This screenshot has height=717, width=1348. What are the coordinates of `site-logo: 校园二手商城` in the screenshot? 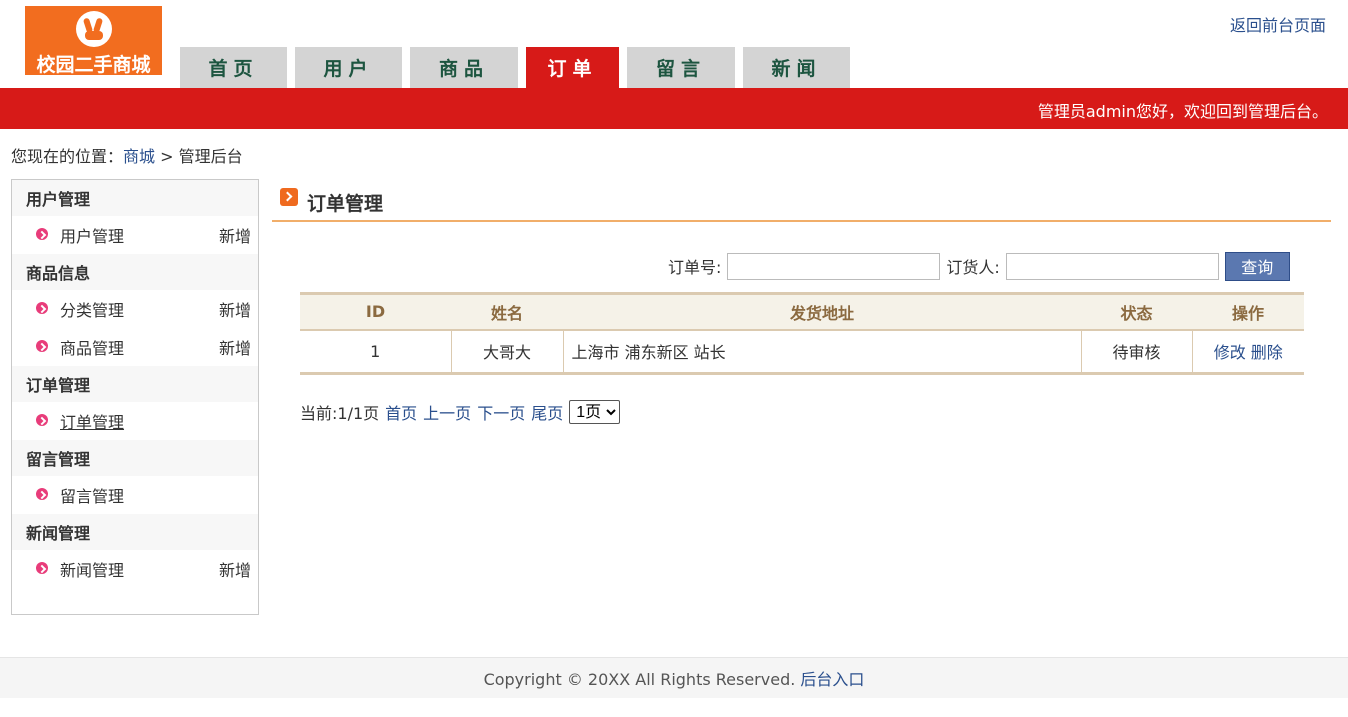 It's located at (93, 41).